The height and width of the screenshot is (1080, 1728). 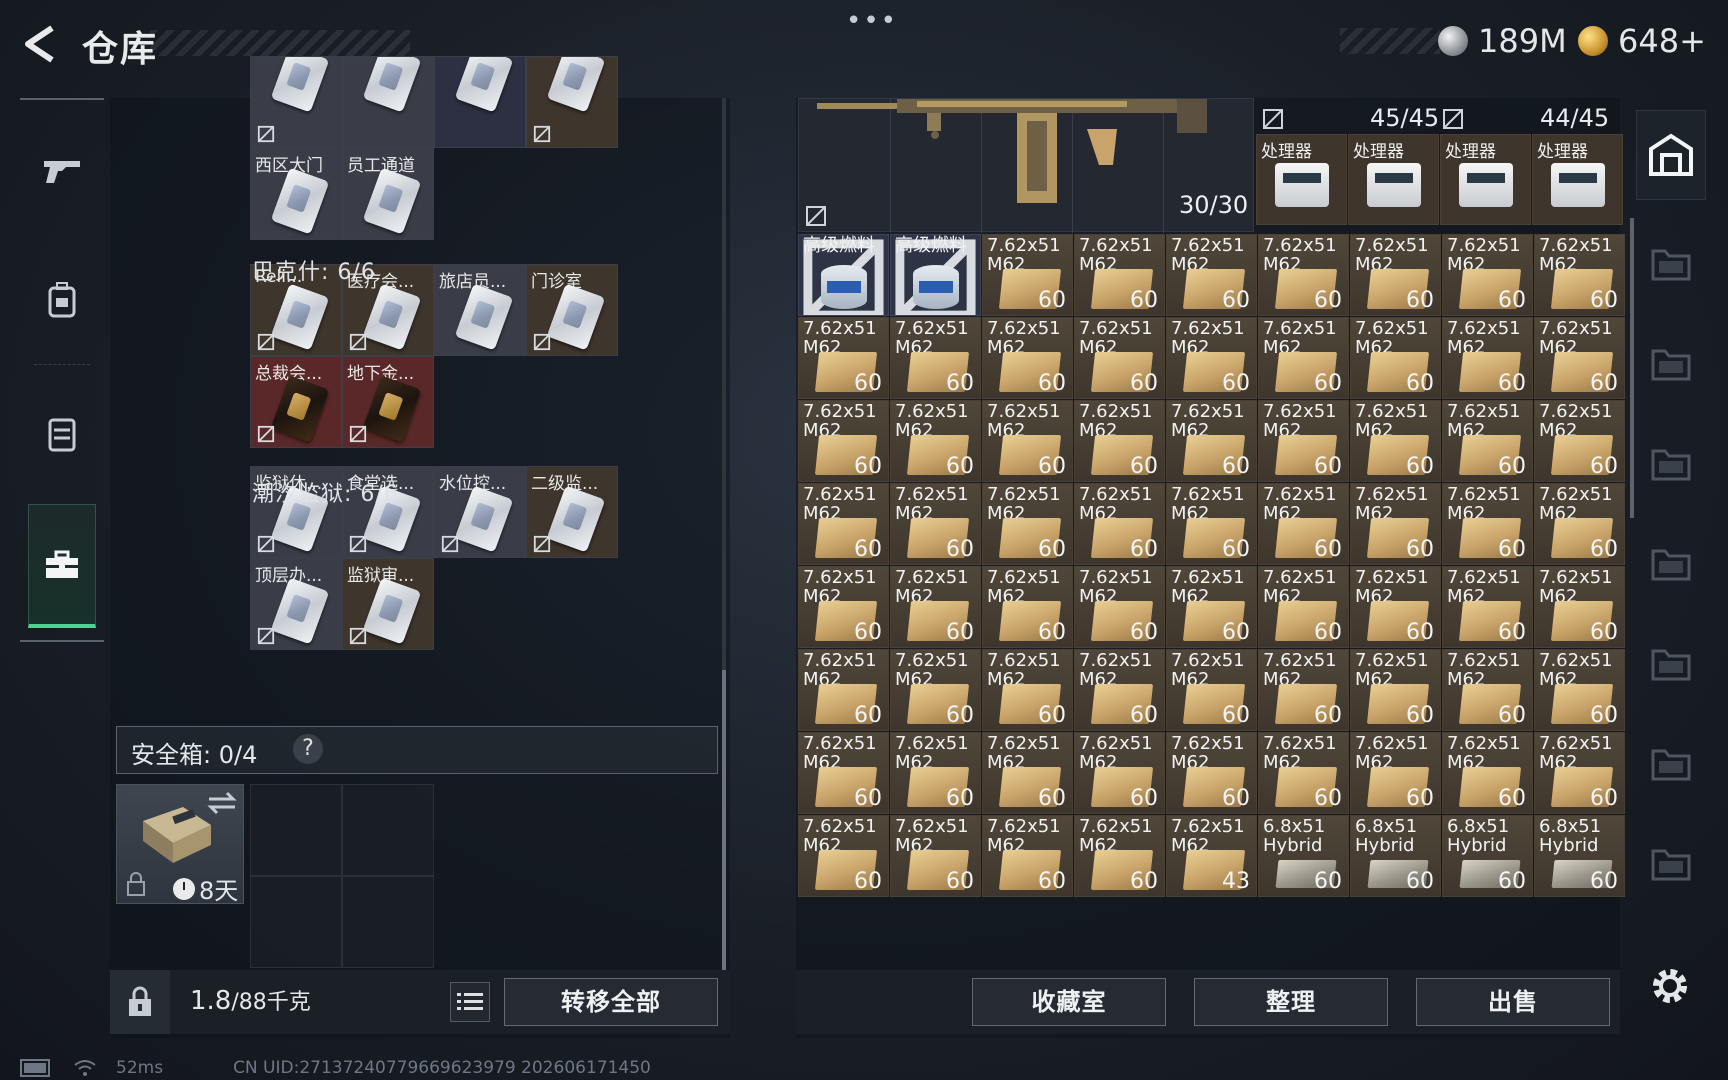 What do you see at coordinates (1069, 1002) in the screenshot?
I see `collection-room-button: 收藏室` at bounding box center [1069, 1002].